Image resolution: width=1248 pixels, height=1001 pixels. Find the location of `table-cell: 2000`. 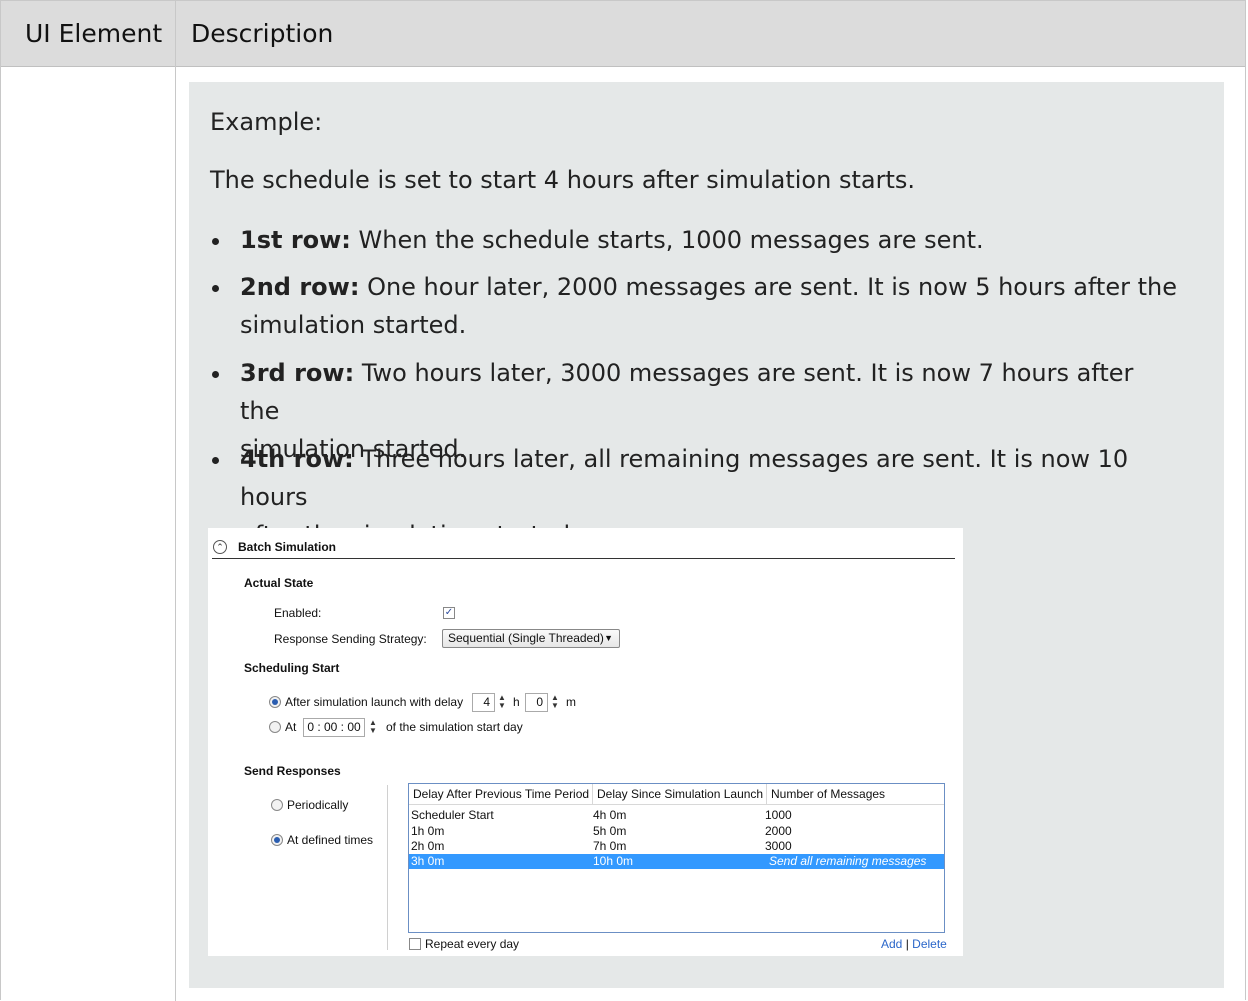

table-cell: 2000 is located at coordinates (778, 831).